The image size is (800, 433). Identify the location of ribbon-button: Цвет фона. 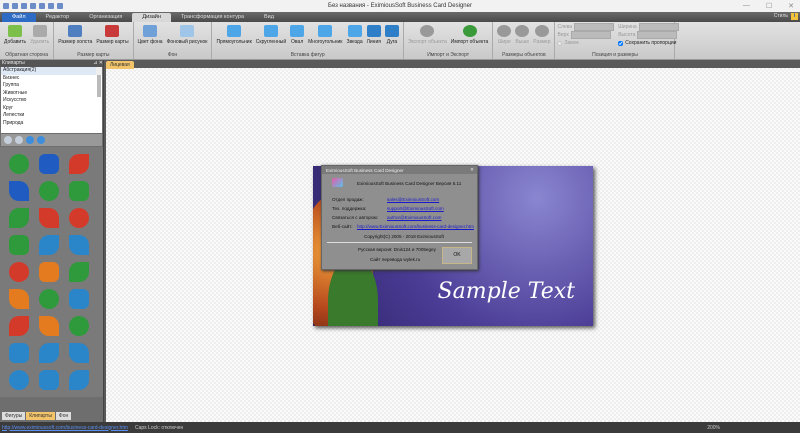
(150, 37).